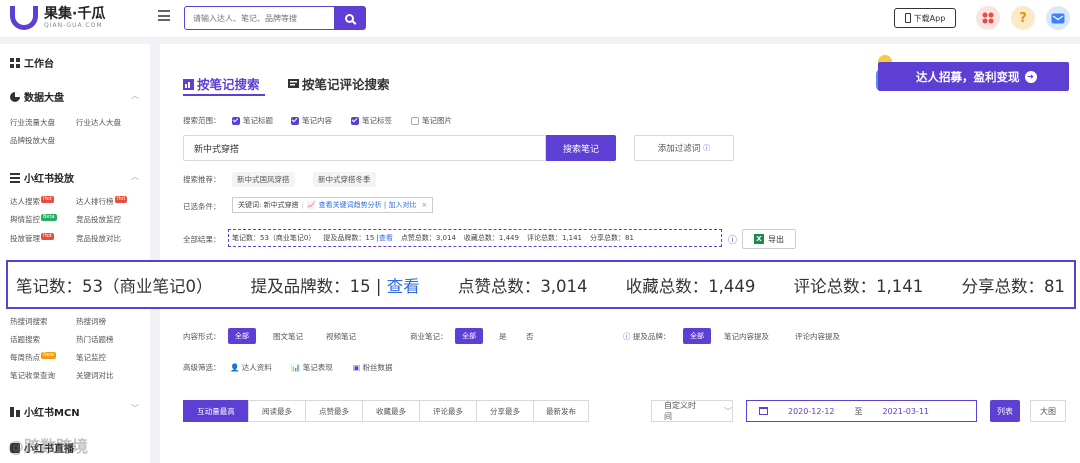  Describe the element at coordinates (37, 96) in the screenshot. I see `sidebar-item-big-data: 数据大盘` at that location.